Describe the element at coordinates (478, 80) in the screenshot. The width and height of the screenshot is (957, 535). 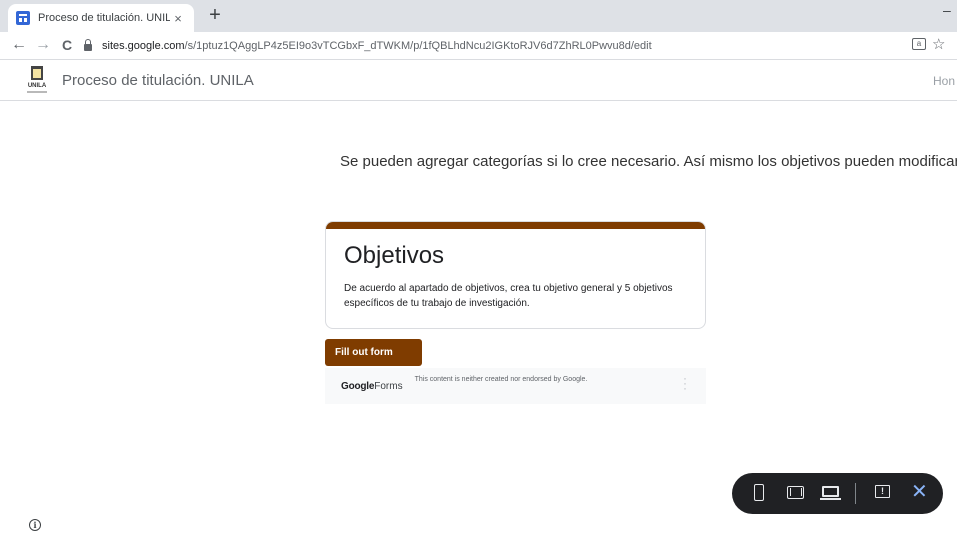
I see `site-header: UNILA Proceso de titulación. UNILA Hon` at that location.